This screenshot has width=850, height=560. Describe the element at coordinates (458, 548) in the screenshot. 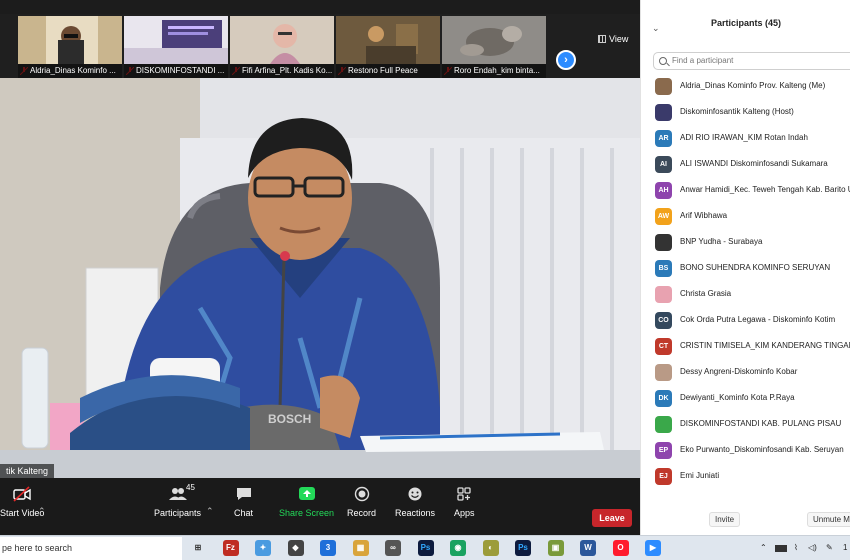

I see `taskbar-app-icon: ◉` at that location.